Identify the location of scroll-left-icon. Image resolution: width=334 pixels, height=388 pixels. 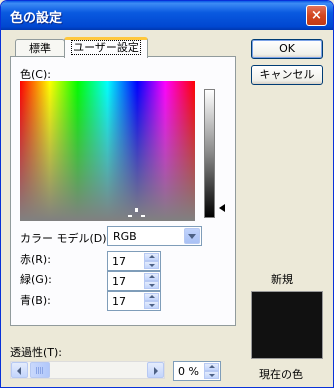
(19, 370).